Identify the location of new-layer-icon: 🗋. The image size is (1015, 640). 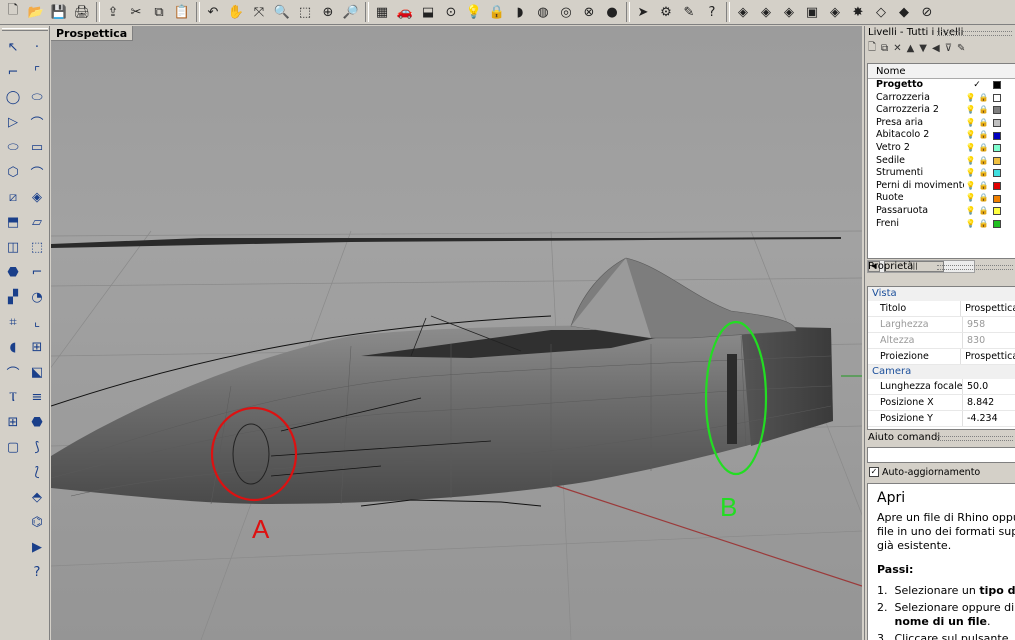
(872, 48).